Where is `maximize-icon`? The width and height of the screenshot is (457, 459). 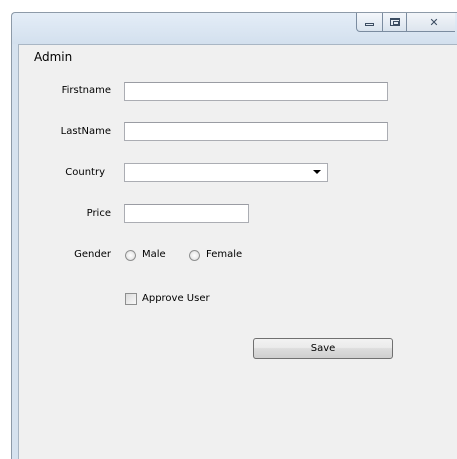 maximize-icon is located at coordinates (394, 22).